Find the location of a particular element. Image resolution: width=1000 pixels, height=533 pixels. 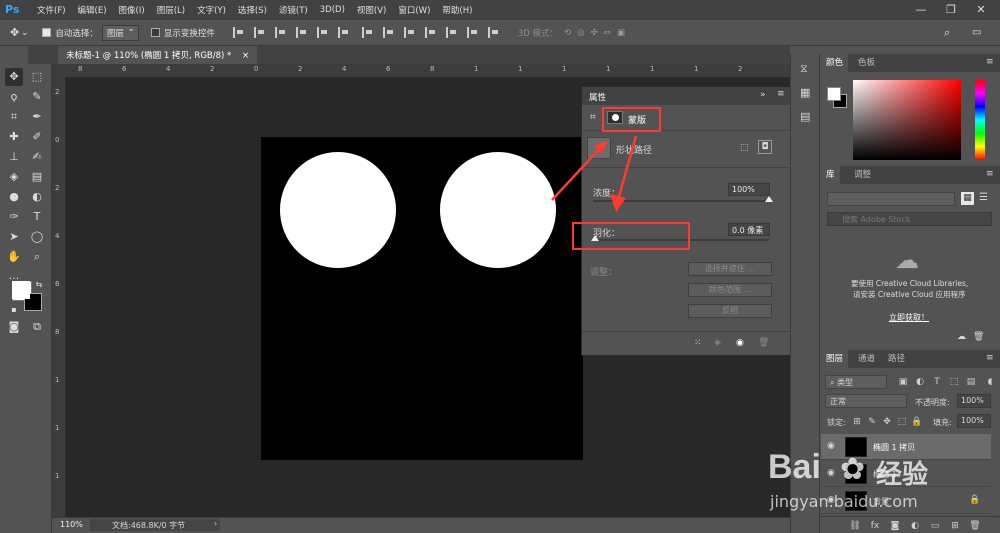

menu-filter: 滤镜(T) is located at coordinates (293, 10).